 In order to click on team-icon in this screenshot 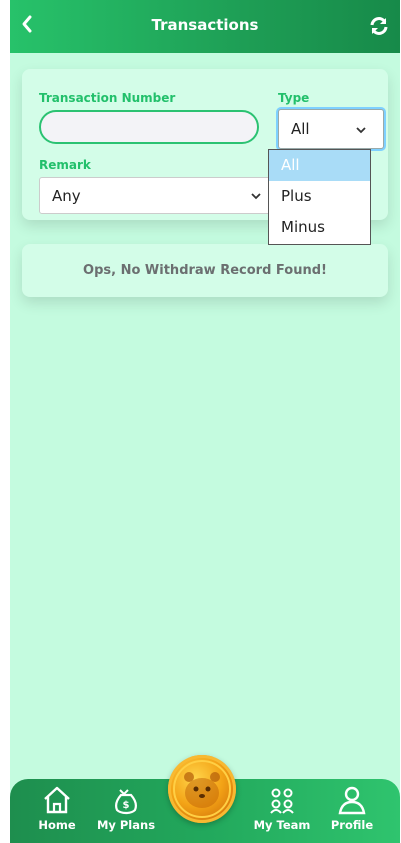, I will do `click(282, 801)`.